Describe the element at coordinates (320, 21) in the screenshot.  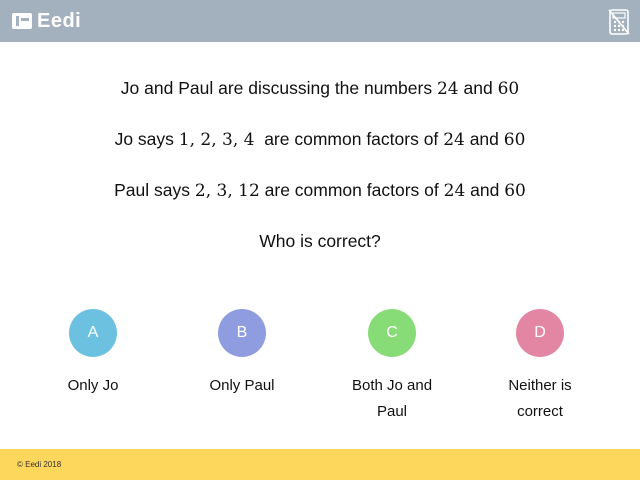
I see `header-bar: Eedi` at that location.